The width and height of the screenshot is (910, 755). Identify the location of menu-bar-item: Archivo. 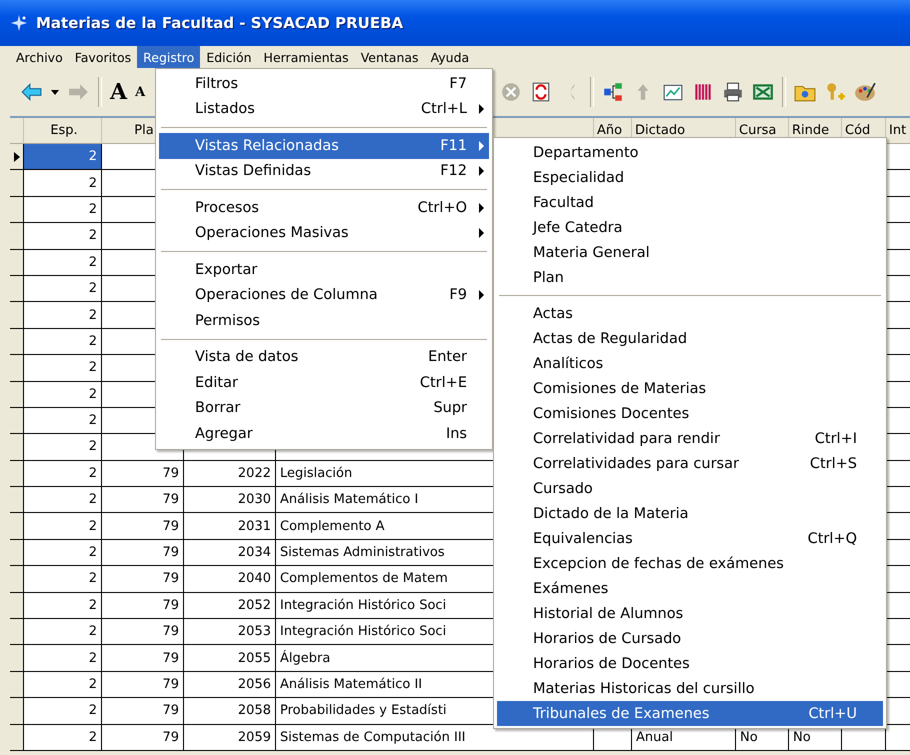
(39, 57).